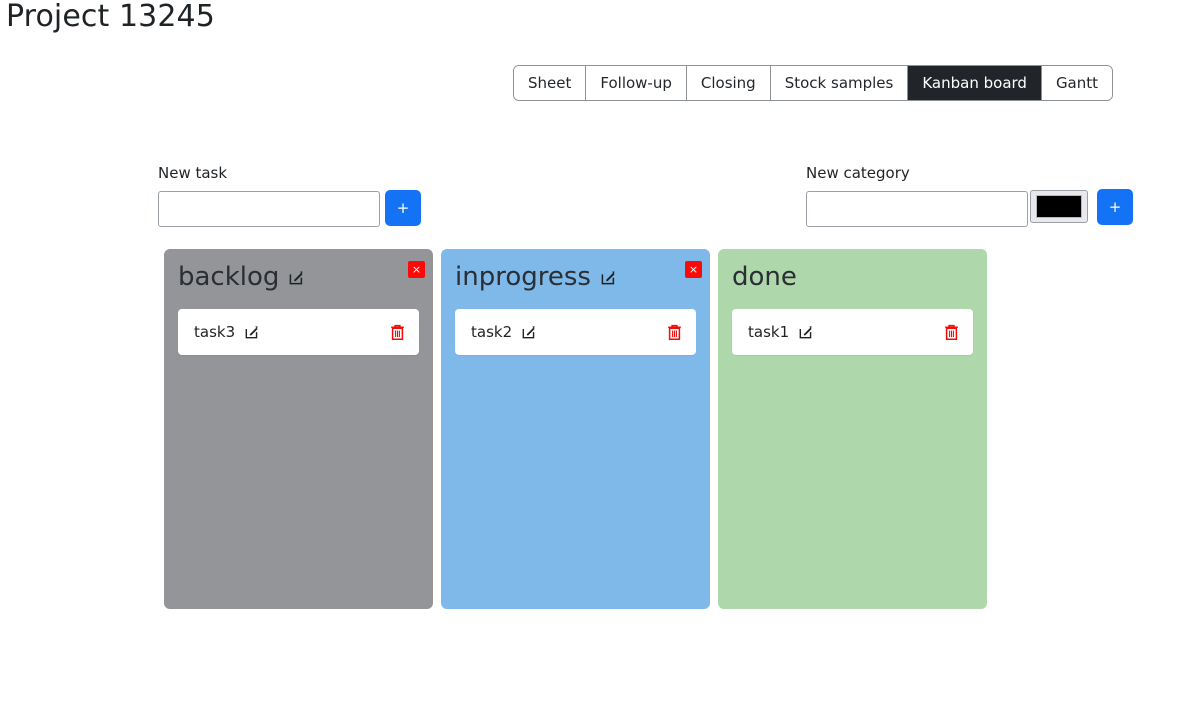 The height and width of the screenshot is (704, 1192). I want to click on task-card-content: task2, so click(503, 332).